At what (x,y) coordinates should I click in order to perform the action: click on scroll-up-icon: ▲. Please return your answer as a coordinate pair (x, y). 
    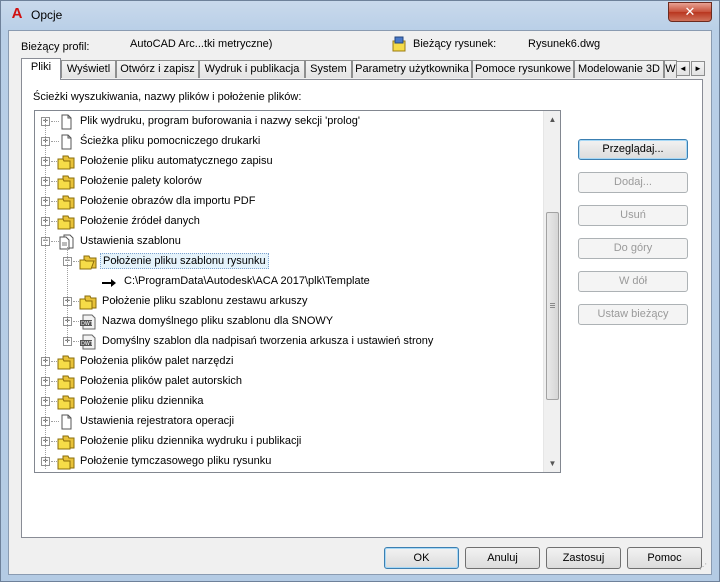
    Looking at the image, I should click on (552, 119).